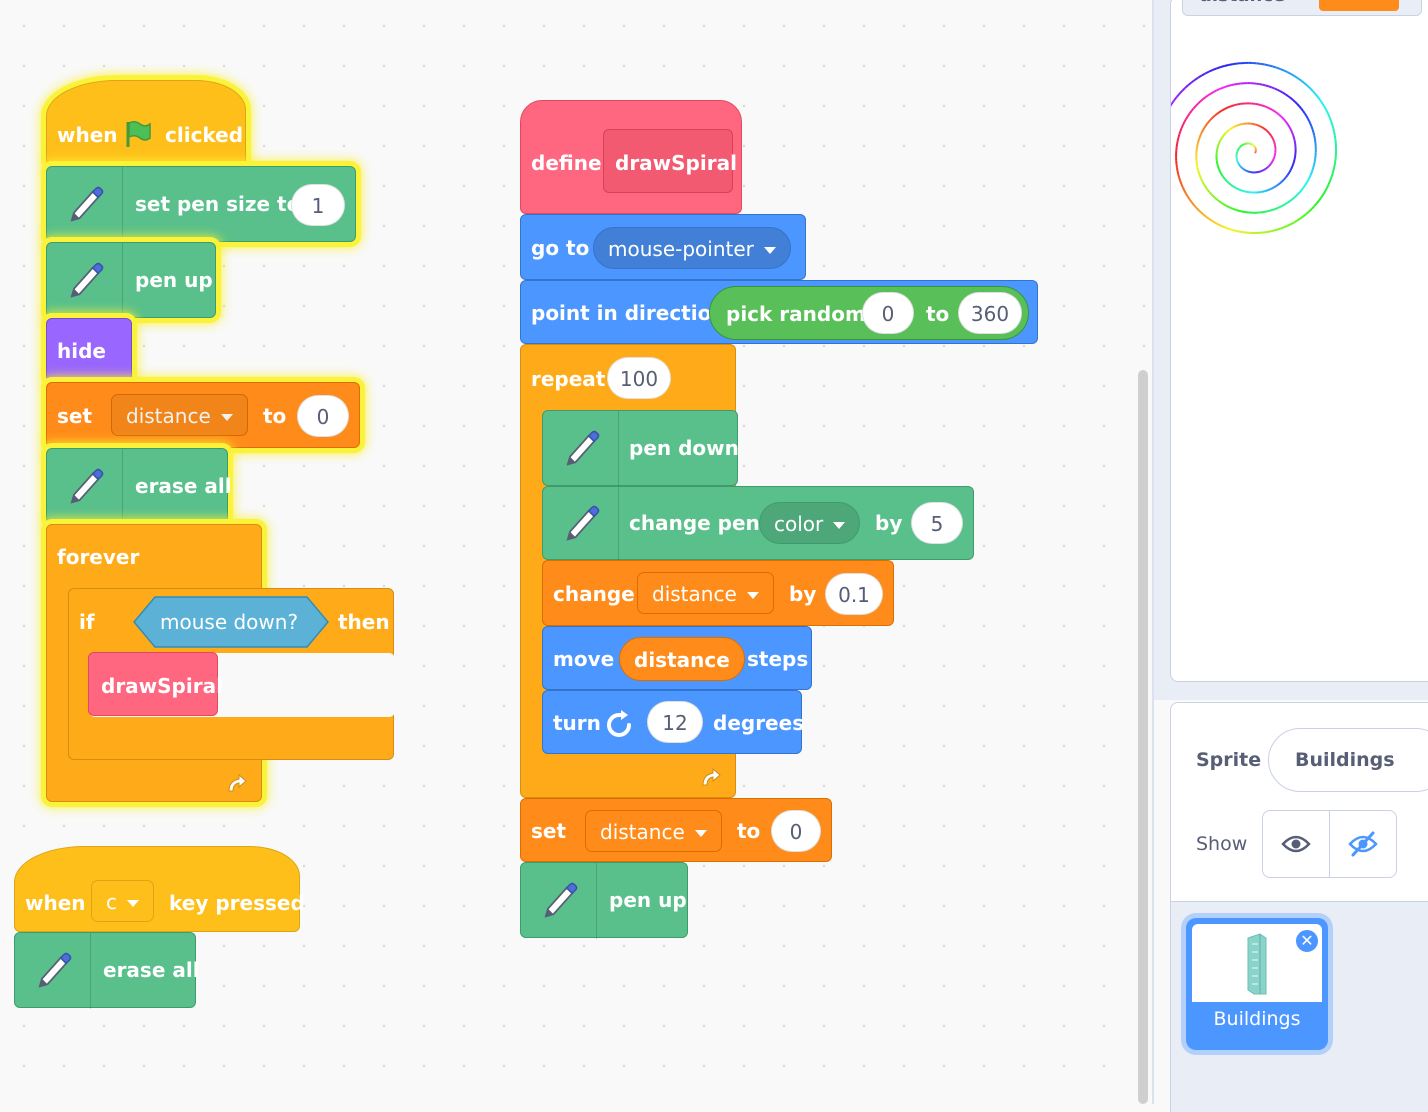 The height and width of the screenshot is (1112, 1428). What do you see at coordinates (87, 622) in the screenshot?
I see `if-label: if` at bounding box center [87, 622].